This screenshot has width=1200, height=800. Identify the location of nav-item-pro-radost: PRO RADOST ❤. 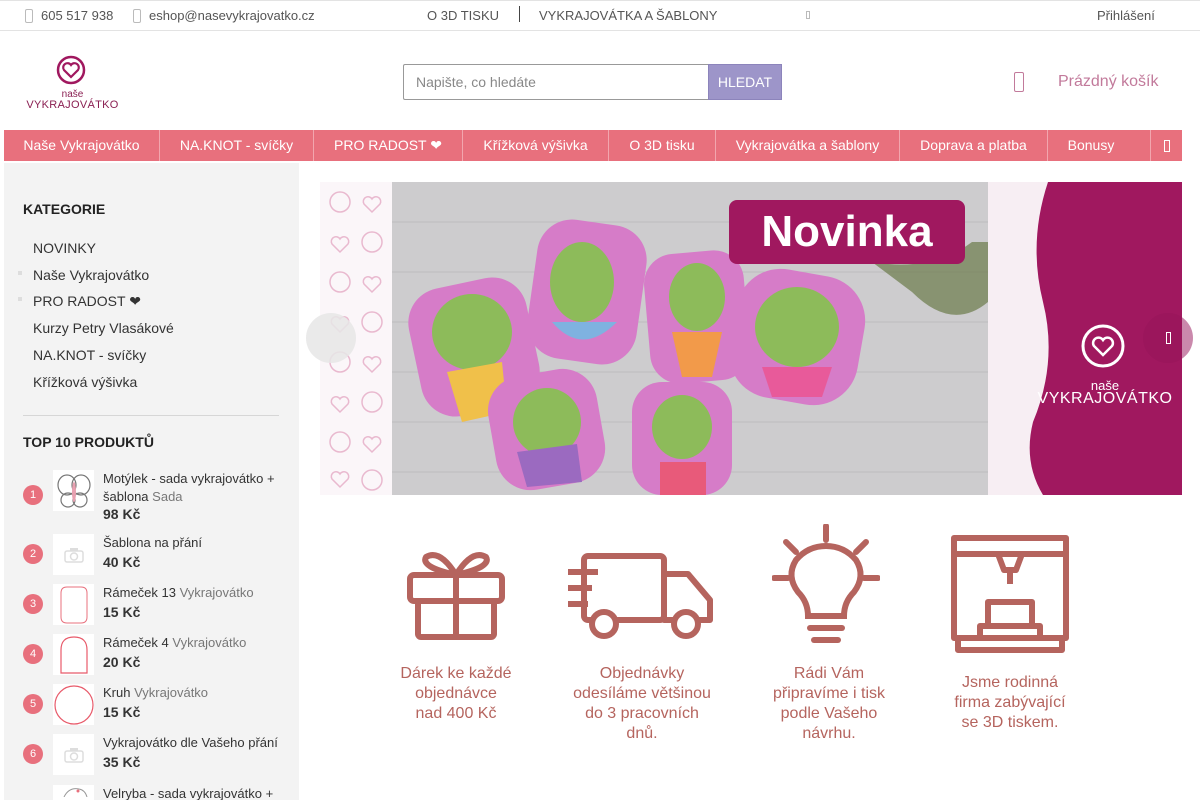
(388, 145).